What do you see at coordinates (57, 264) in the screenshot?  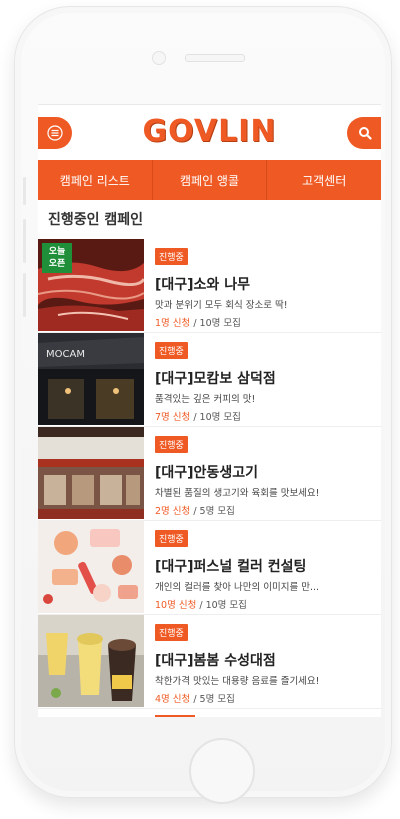 I see `today-open-flag-line: 오픈` at bounding box center [57, 264].